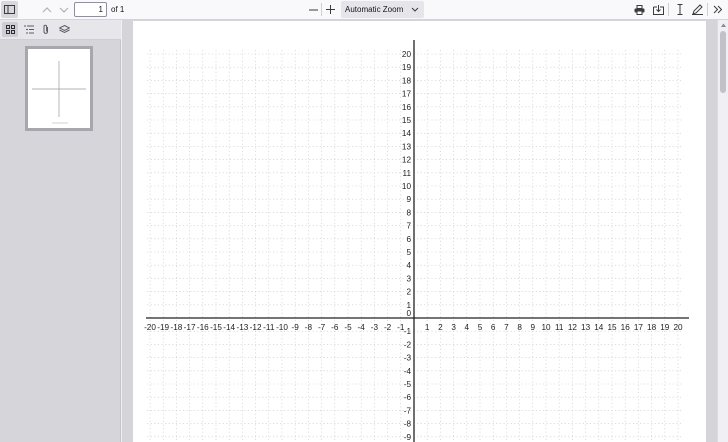 The height and width of the screenshot is (442, 728). Describe the element at coordinates (408, 384) in the screenshot. I see `y-tick-label: -5` at that location.